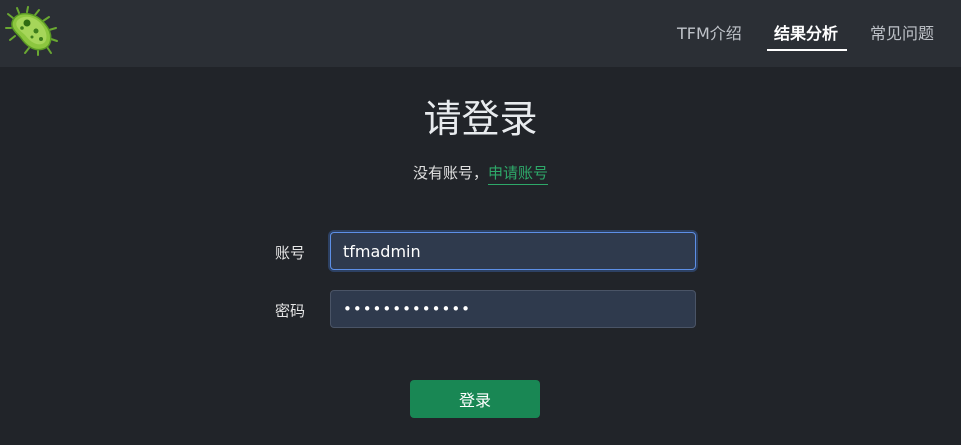 The image size is (961, 445). I want to click on nav-item-faq: 常见问题, so click(902, 32).